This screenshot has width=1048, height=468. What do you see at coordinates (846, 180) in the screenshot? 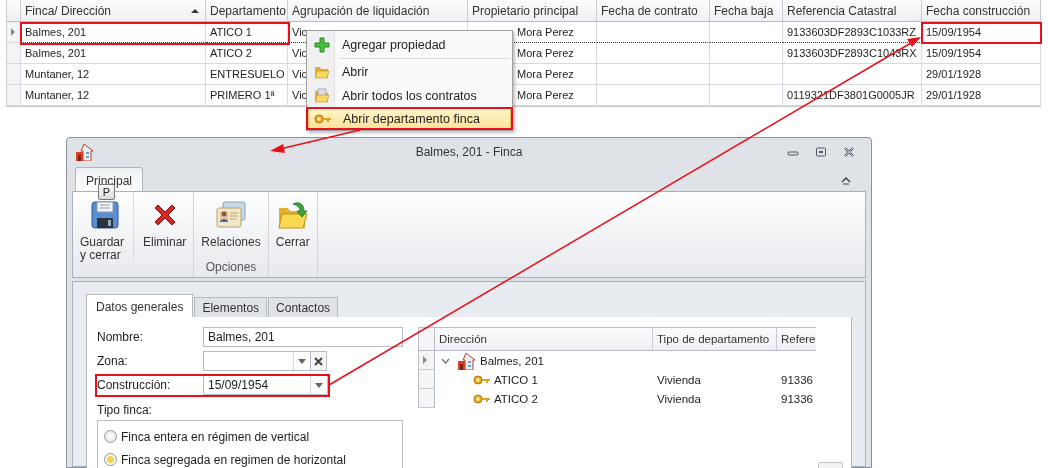
I see `collapse-ribbon-icon` at bounding box center [846, 180].